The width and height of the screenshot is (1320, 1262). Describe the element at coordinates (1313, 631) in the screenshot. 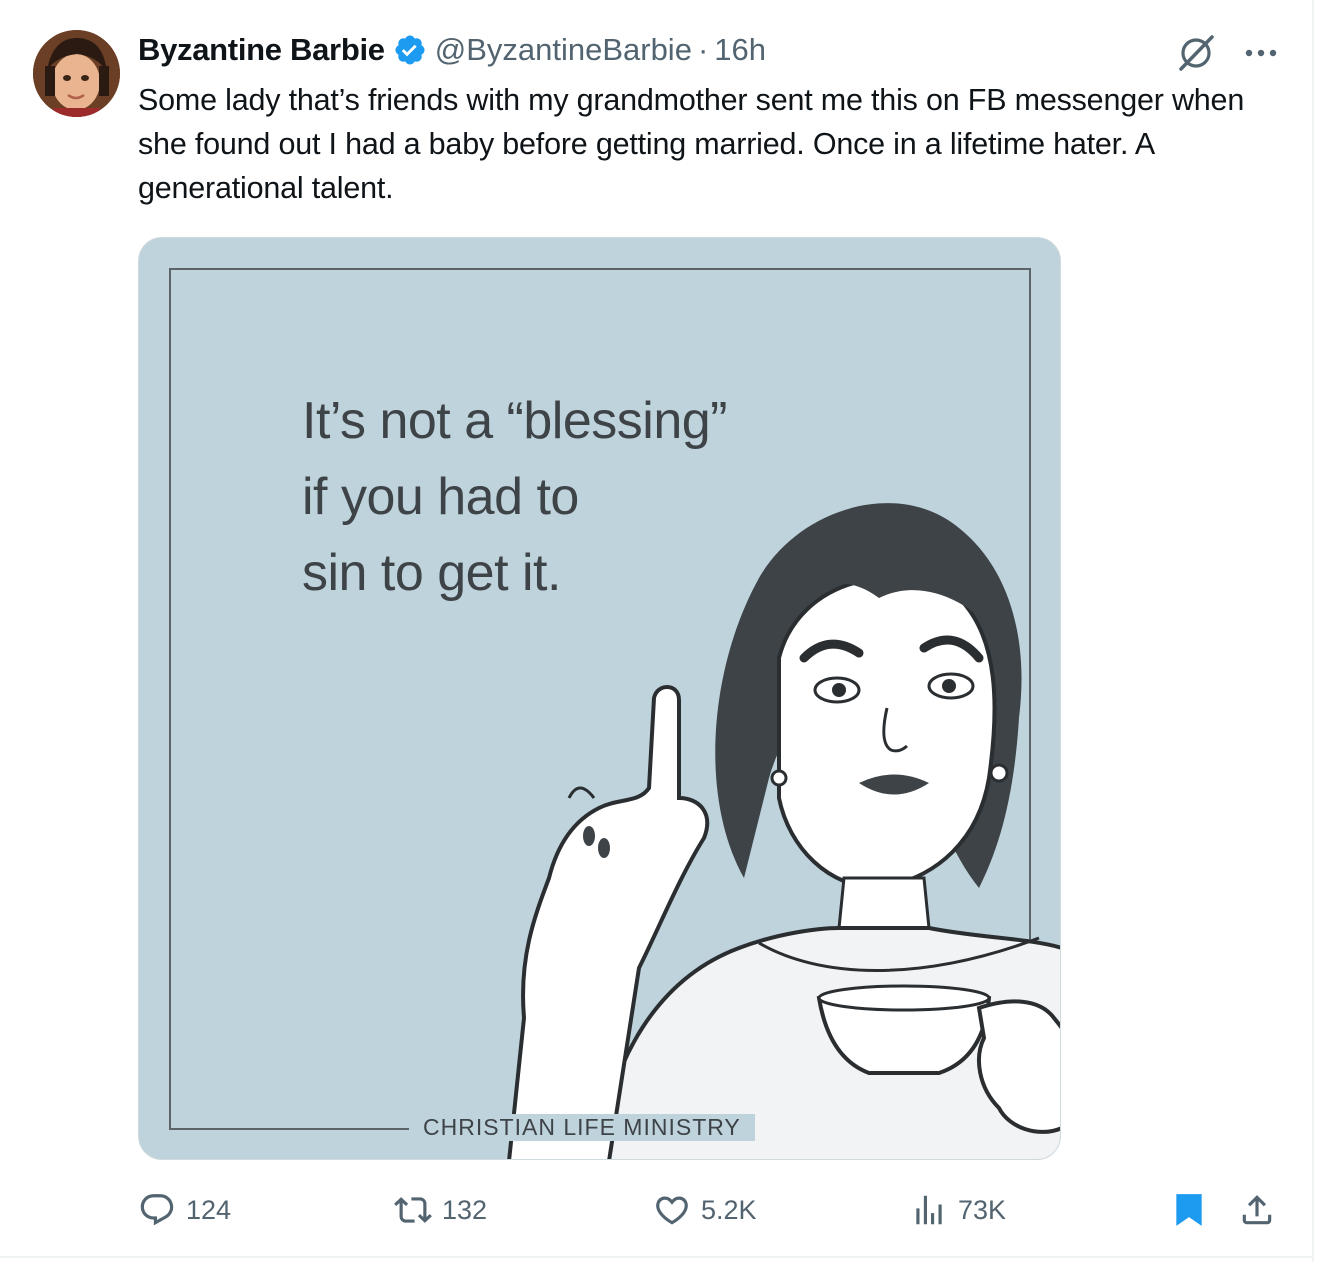

I see `column-divider` at that location.